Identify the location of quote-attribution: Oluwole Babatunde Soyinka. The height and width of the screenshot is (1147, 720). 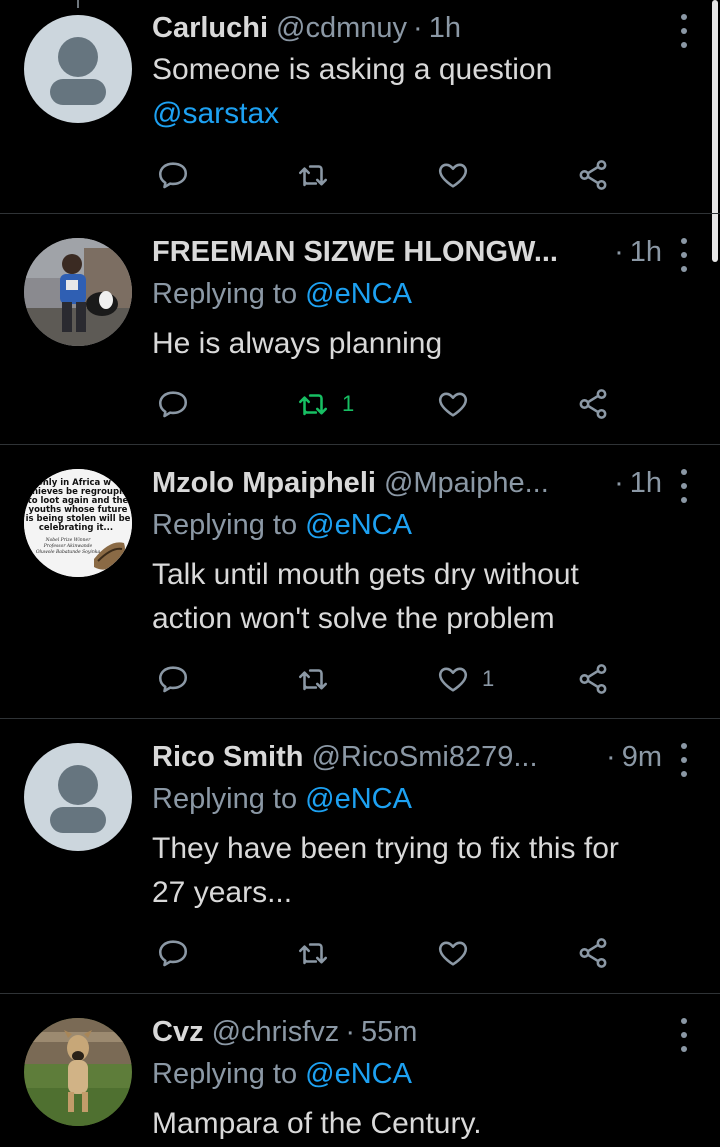
(68, 552).